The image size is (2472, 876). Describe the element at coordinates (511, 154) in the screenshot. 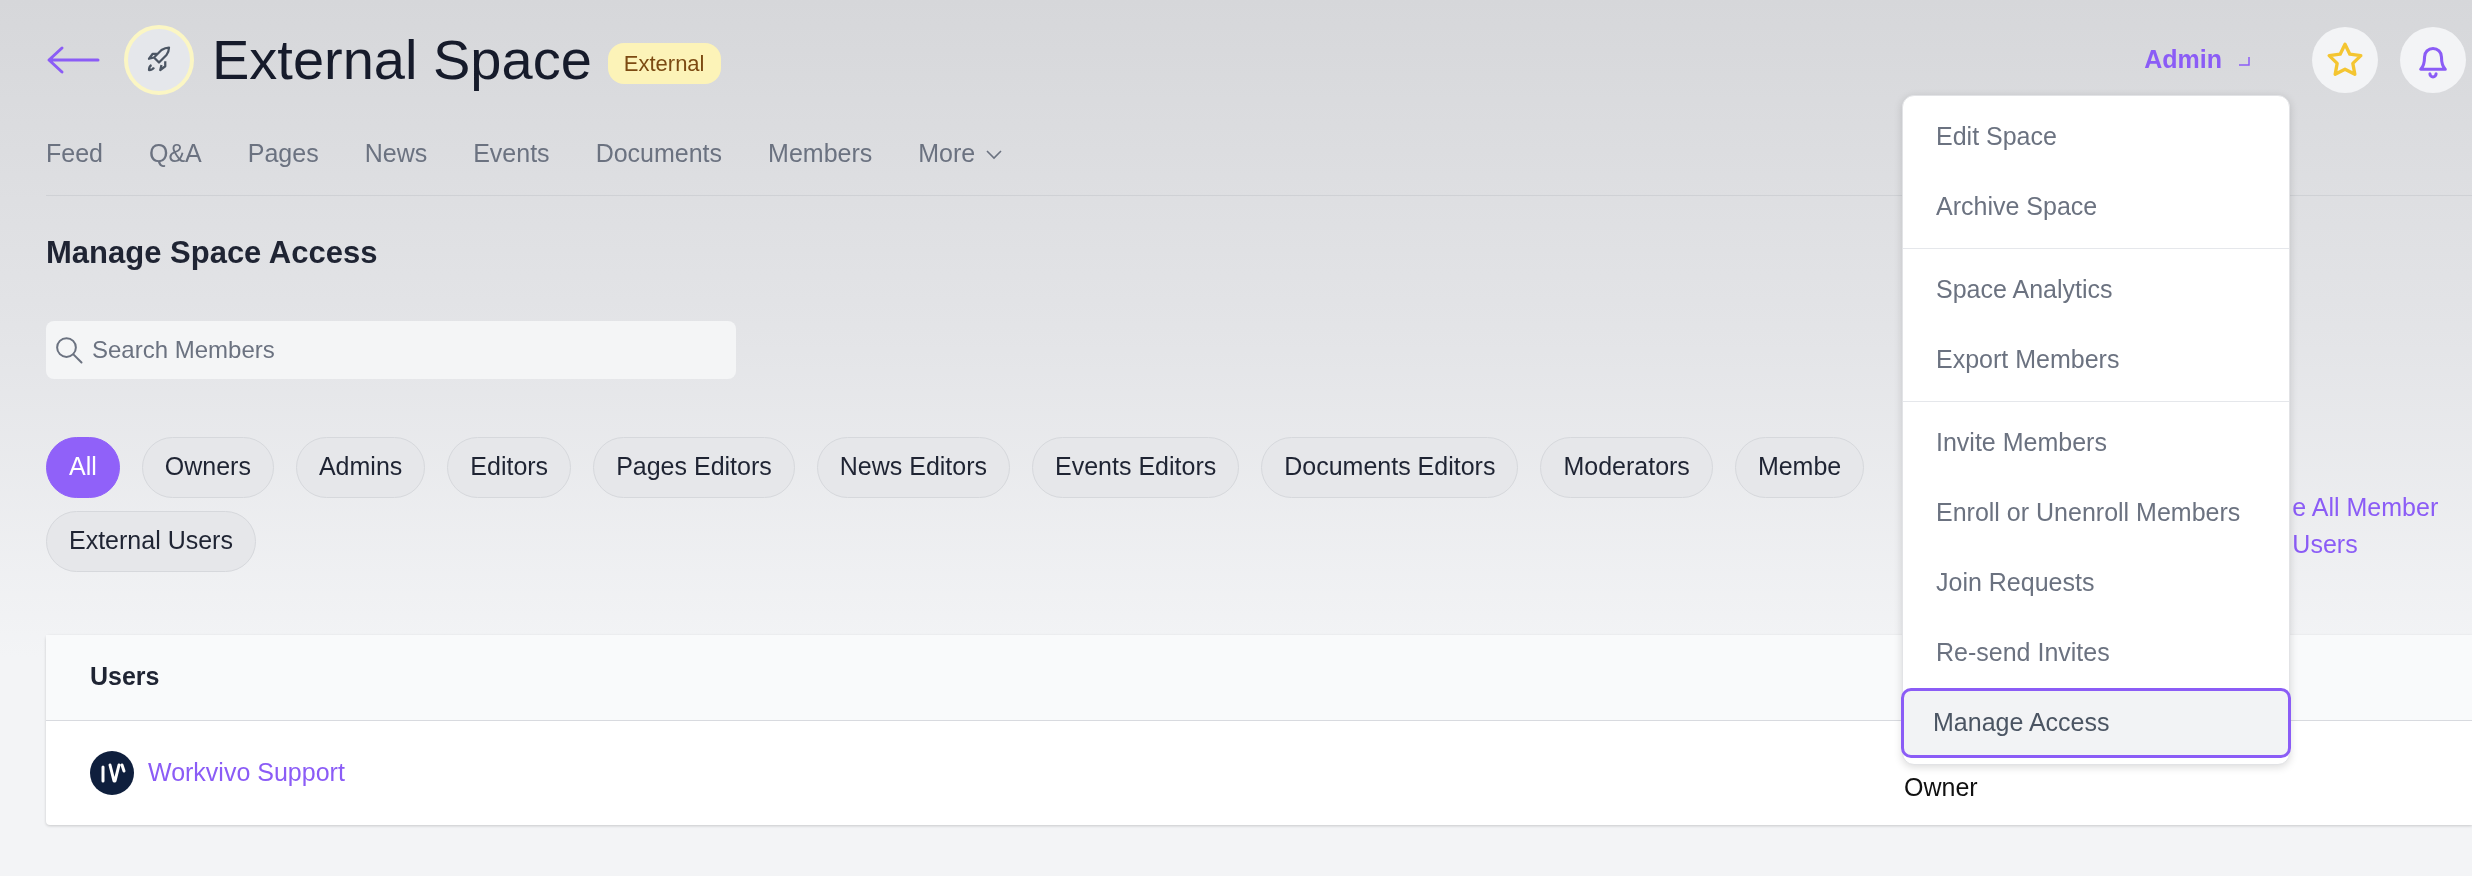

I see `tab: Events` at that location.